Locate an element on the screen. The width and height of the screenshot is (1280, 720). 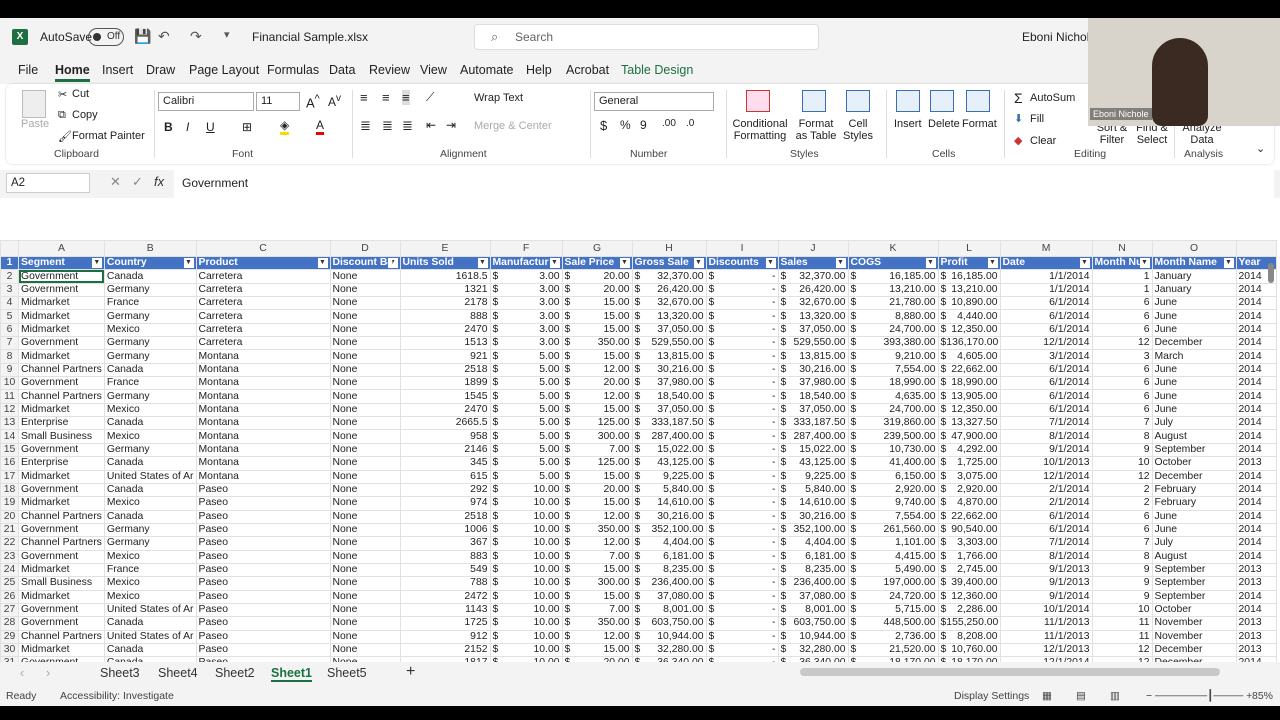
table-cell: $26,420.00 is located at coordinates (669, 290).